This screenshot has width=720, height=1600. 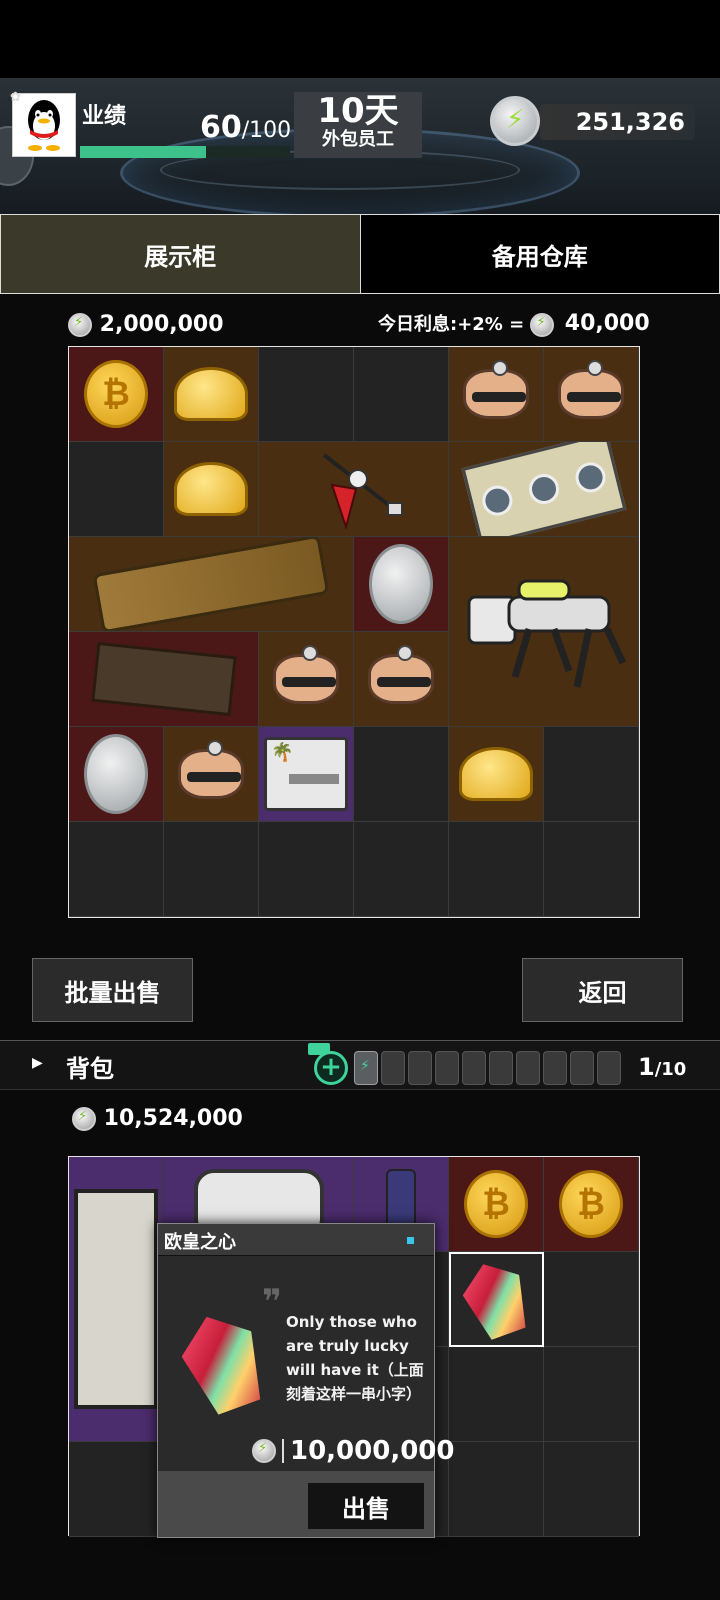 I want to click on gear-icon: ✿, so click(x=15, y=97).